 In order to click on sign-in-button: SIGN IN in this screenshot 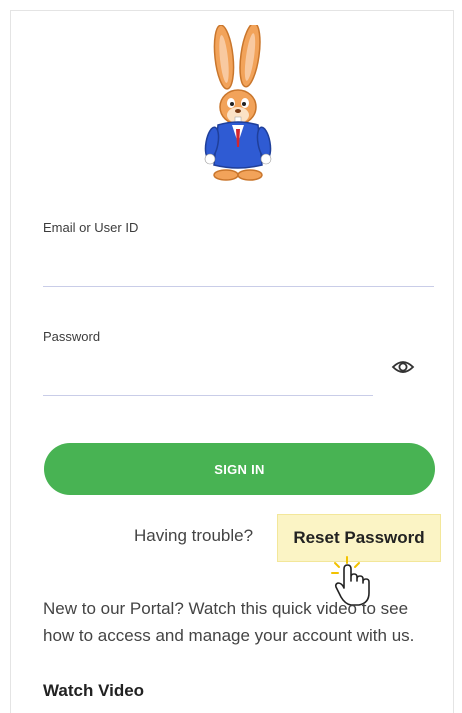, I will do `click(239, 469)`.